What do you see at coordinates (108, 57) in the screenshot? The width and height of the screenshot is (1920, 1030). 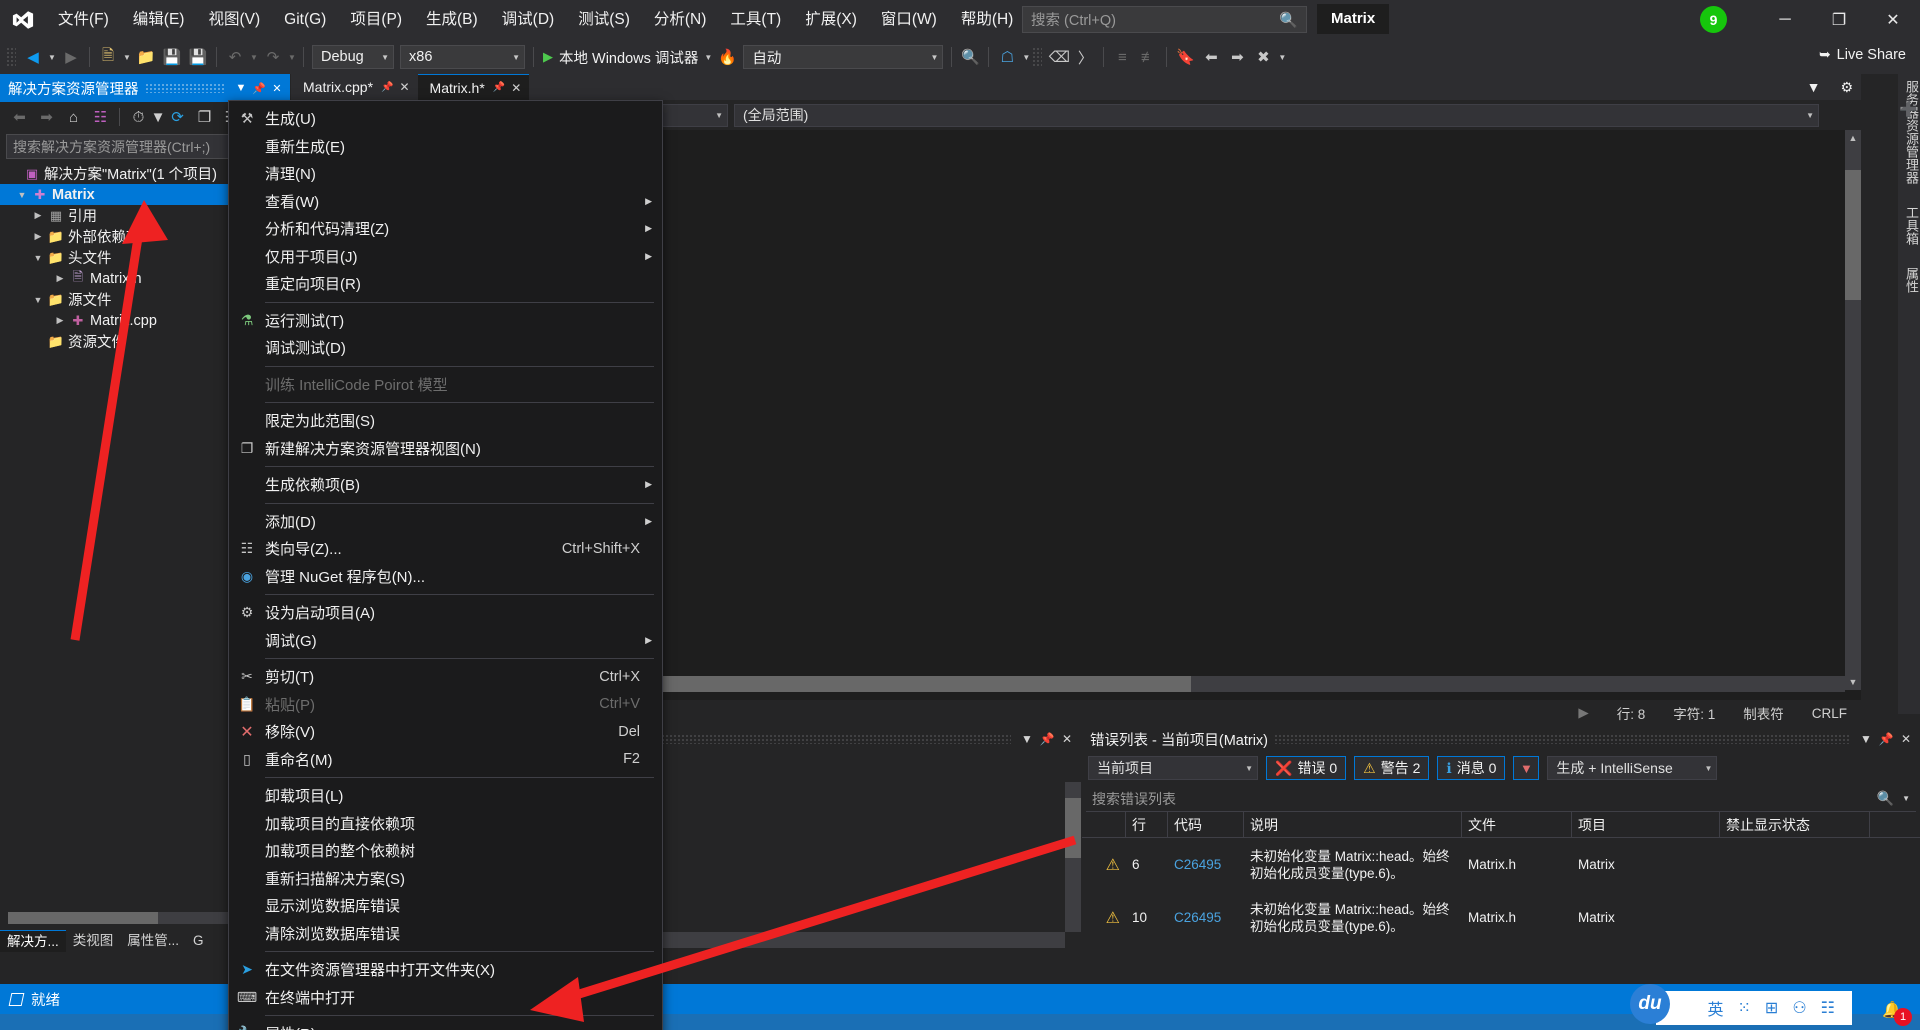 I see `new-project-icon: 🗎` at bounding box center [108, 57].